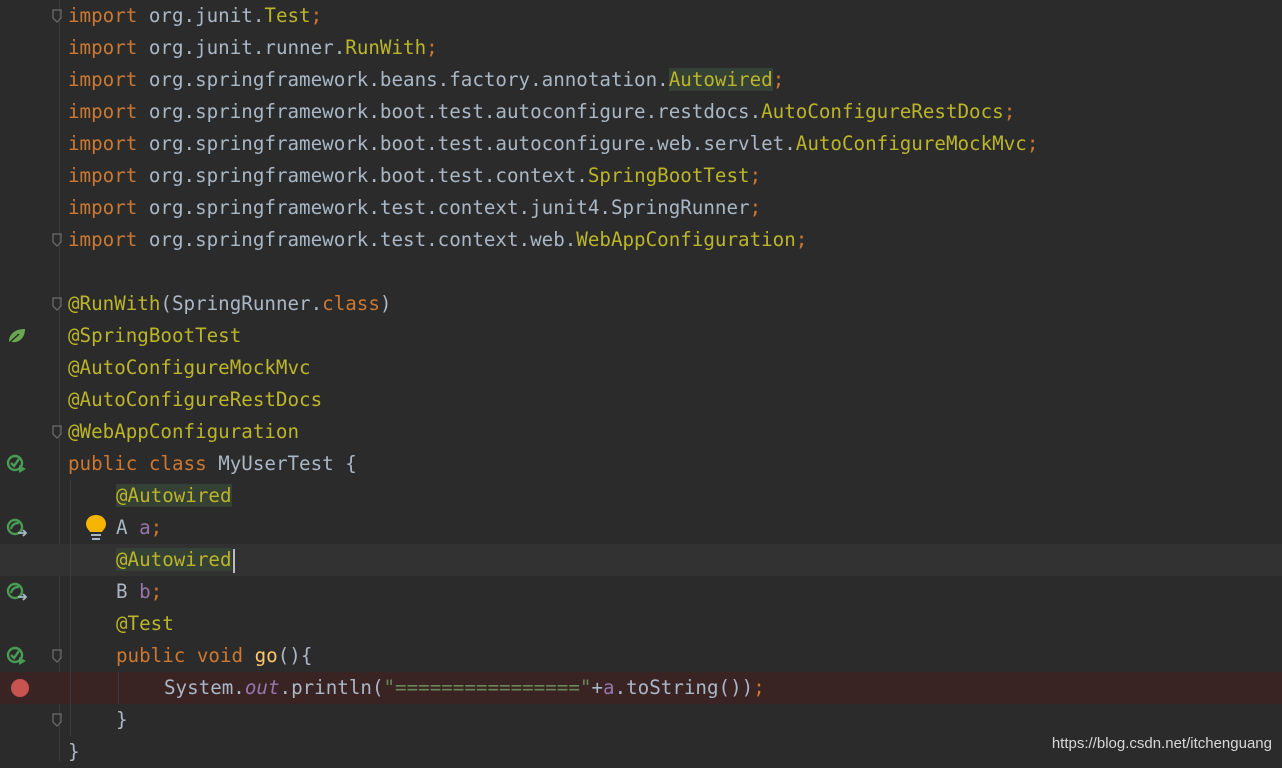 The width and height of the screenshot is (1282, 768). What do you see at coordinates (641, 656) in the screenshot?
I see `code-line: public void go(){` at bounding box center [641, 656].